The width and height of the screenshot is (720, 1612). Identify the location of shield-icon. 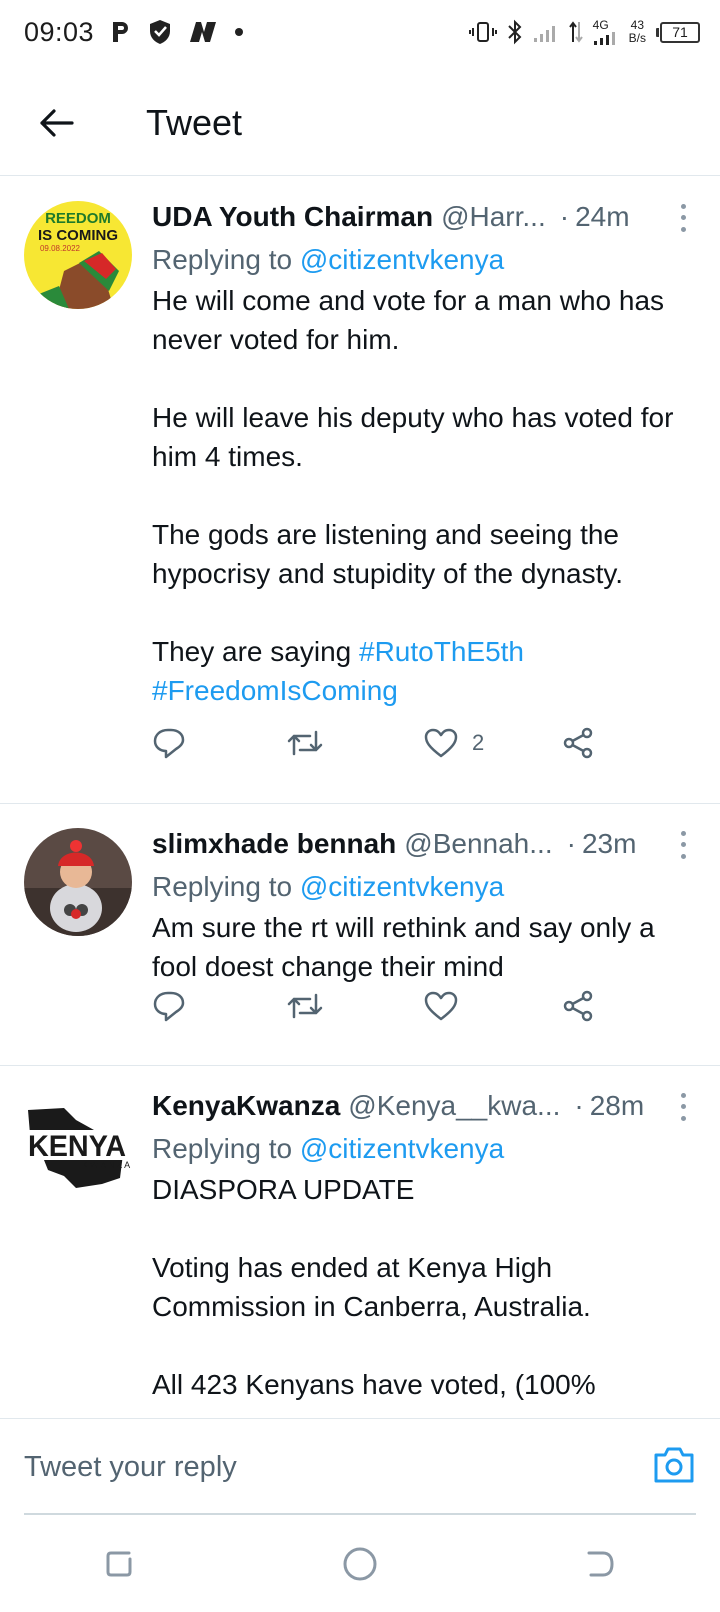
(160, 32).